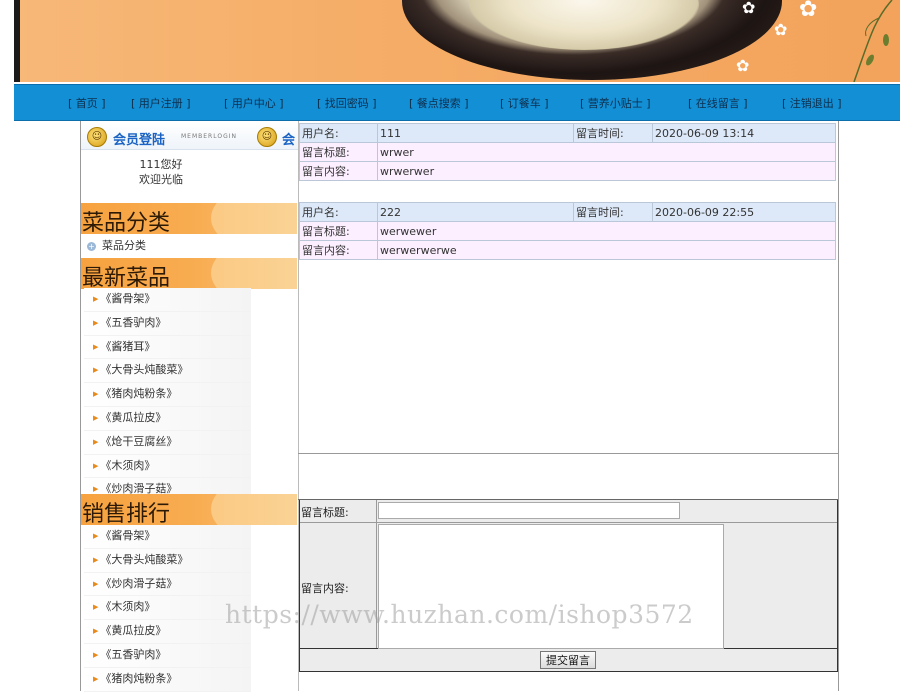 The width and height of the screenshot is (900, 692). Describe the element at coordinates (459, 614) in the screenshot. I see `watermark-text: https://www.huzhan.com/ishop3572` at that location.